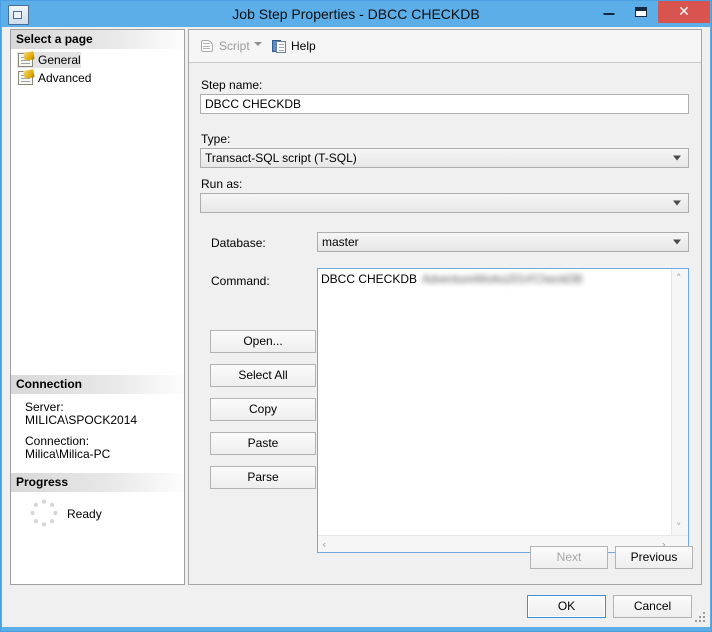 This screenshot has height=632, width=712. Describe the element at coordinates (503, 242) in the screenshot. I see `database-select: master` at that location.